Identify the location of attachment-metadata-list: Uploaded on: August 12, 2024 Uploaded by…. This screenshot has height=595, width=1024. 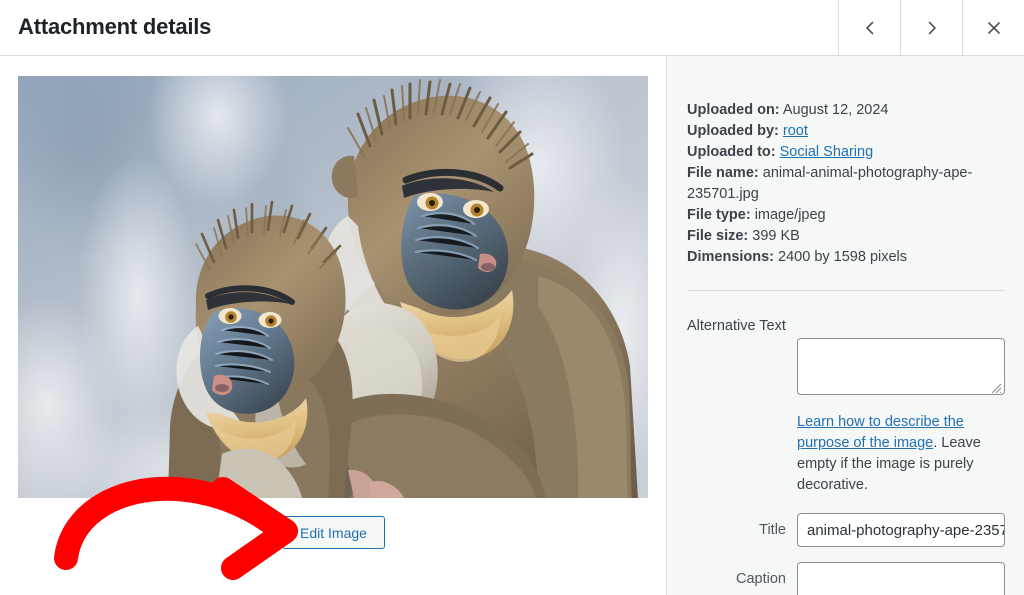
(846, 184).